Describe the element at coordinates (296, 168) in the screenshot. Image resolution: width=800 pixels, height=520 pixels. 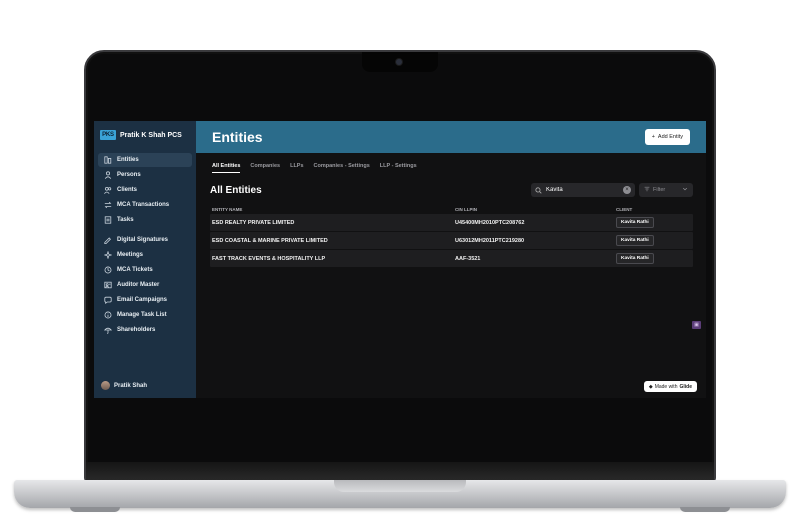
I see `tab-llps: LLPs` at that location.